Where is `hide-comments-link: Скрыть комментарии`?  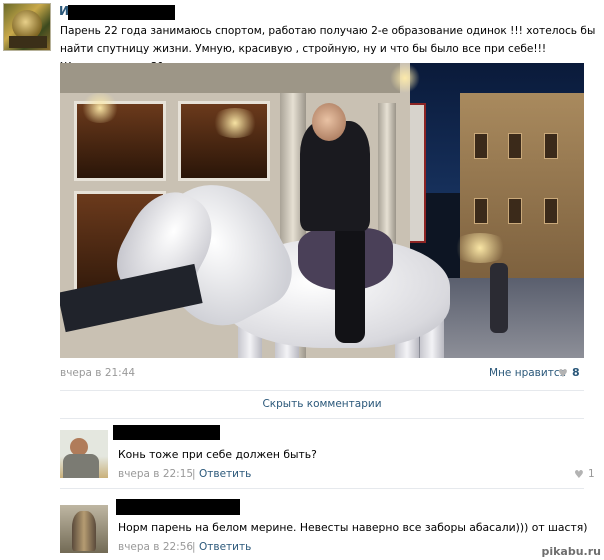
hide-comments-link: Скрыть комментарии is located at coordinates (322, 404).